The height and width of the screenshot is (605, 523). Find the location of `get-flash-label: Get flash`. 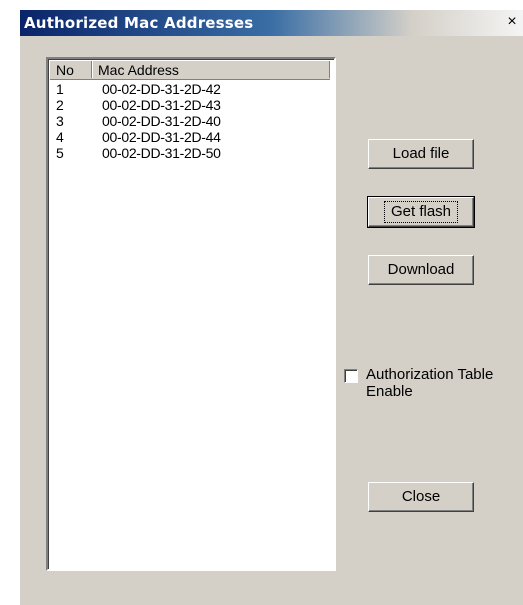

get-flash-label: Get flash is located at coordinates (421, 212).